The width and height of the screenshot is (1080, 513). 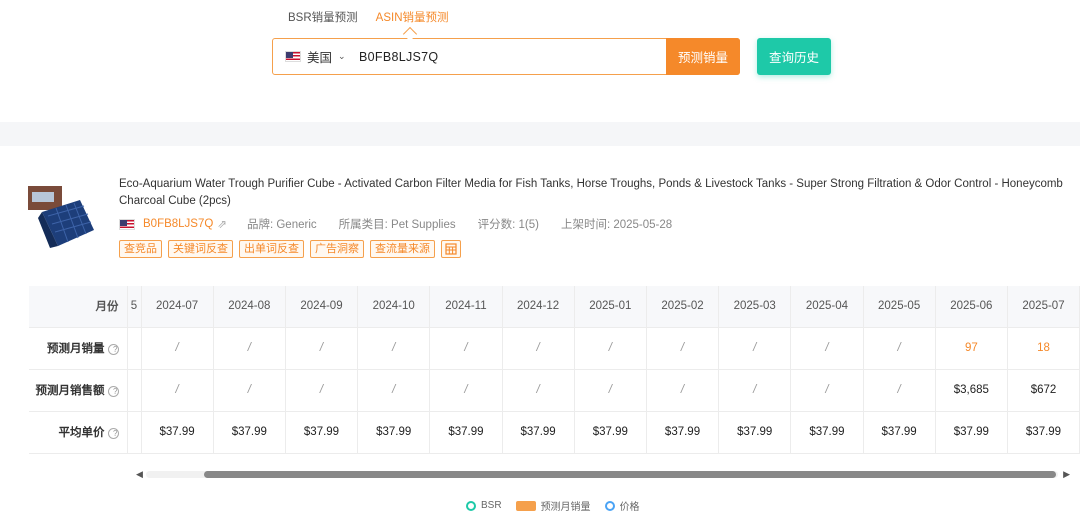 What do you see at coordinates (271, 249) in the screenshot?
I see `tag-order-word-reverse: 出单词反查` at bounding box center [271, 249].